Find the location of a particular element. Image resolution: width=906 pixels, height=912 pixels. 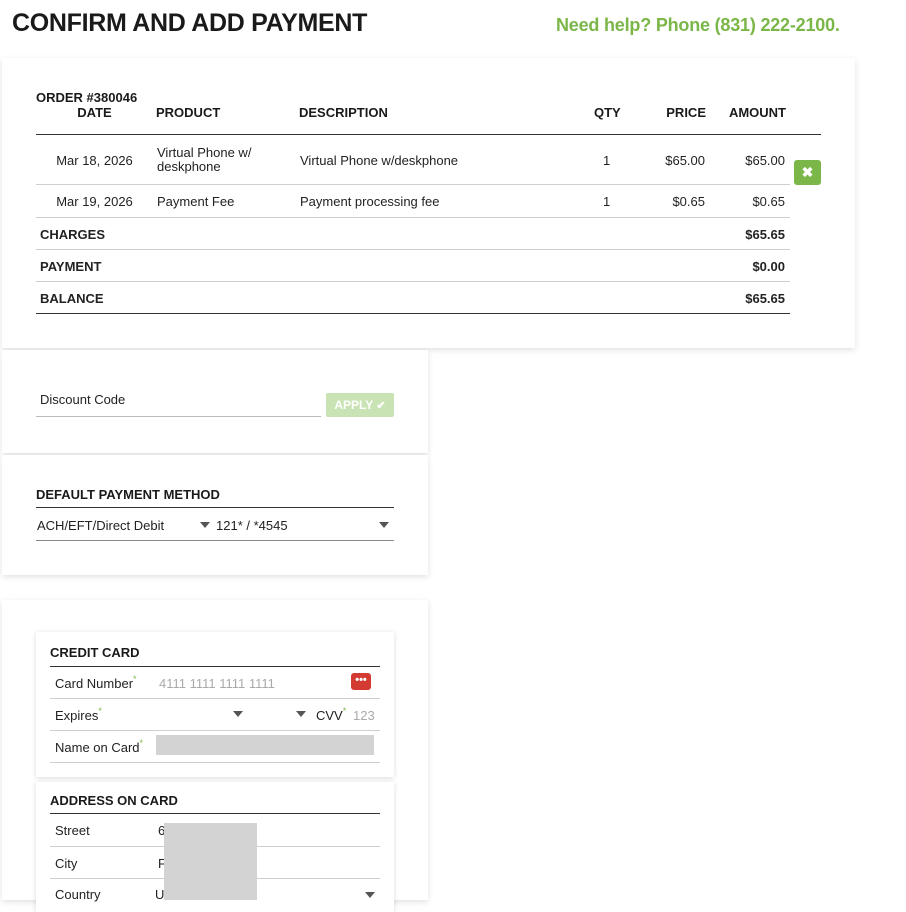

remove-item-button: ✖ is located at coordinates (807, 172).